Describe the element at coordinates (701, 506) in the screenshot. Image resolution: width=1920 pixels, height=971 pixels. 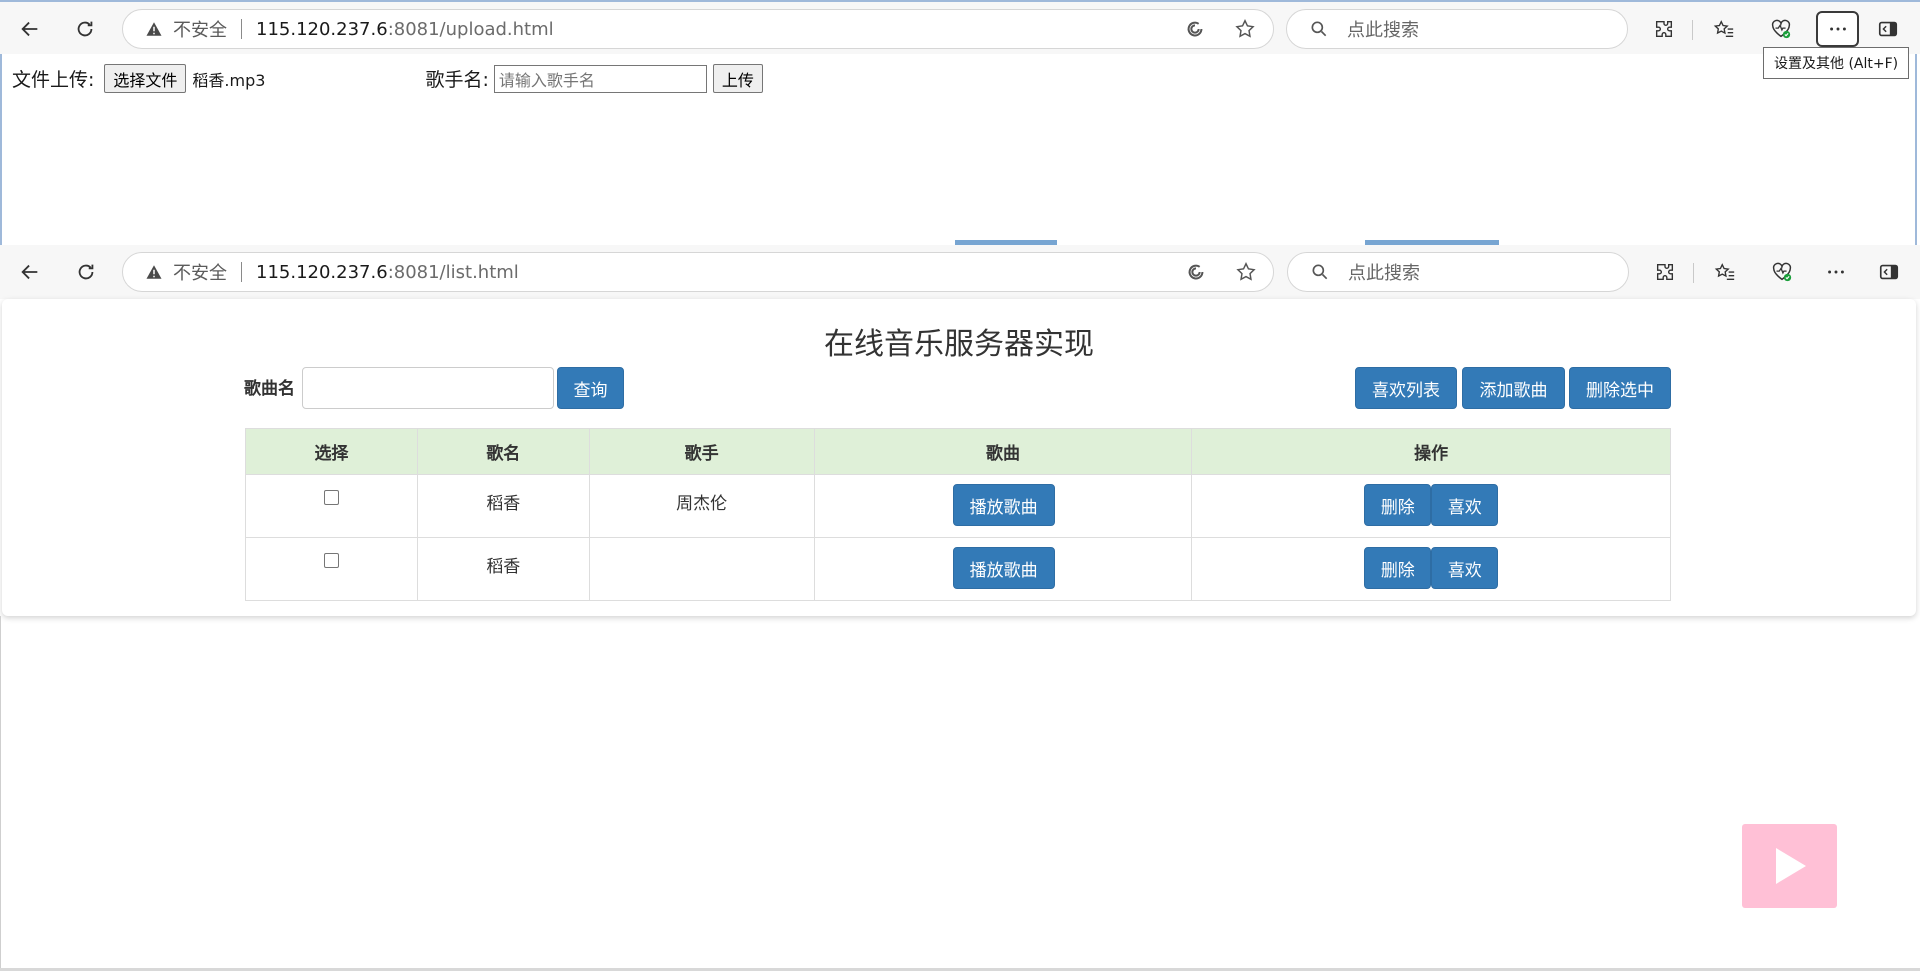
I see `singer-cell: 周杰伦` at that location.